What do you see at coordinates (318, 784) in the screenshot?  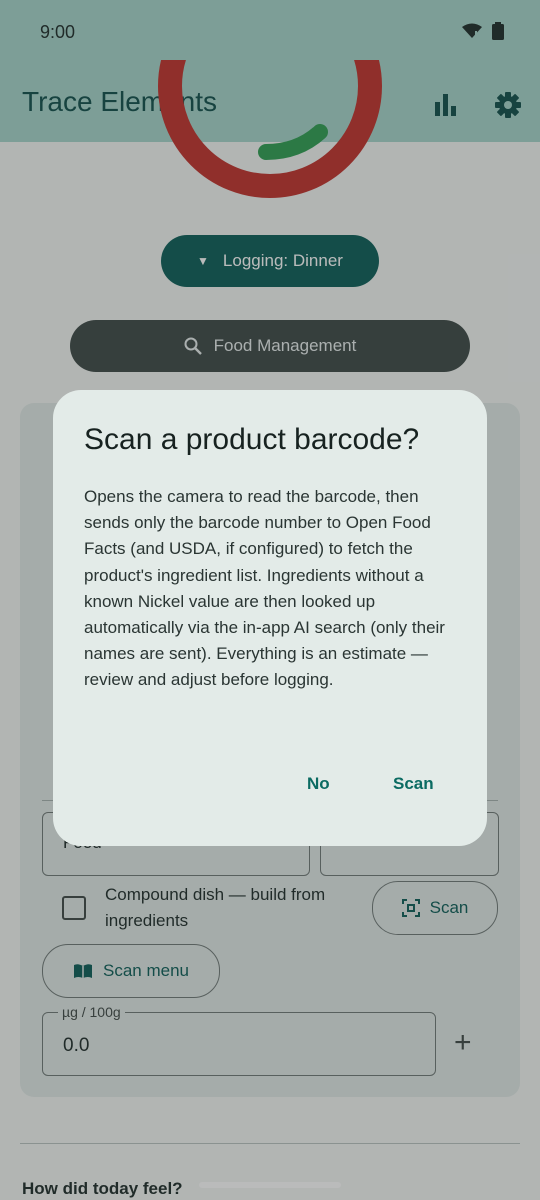 I see `dialog-no-button: No` at bounding box center [318, 784].